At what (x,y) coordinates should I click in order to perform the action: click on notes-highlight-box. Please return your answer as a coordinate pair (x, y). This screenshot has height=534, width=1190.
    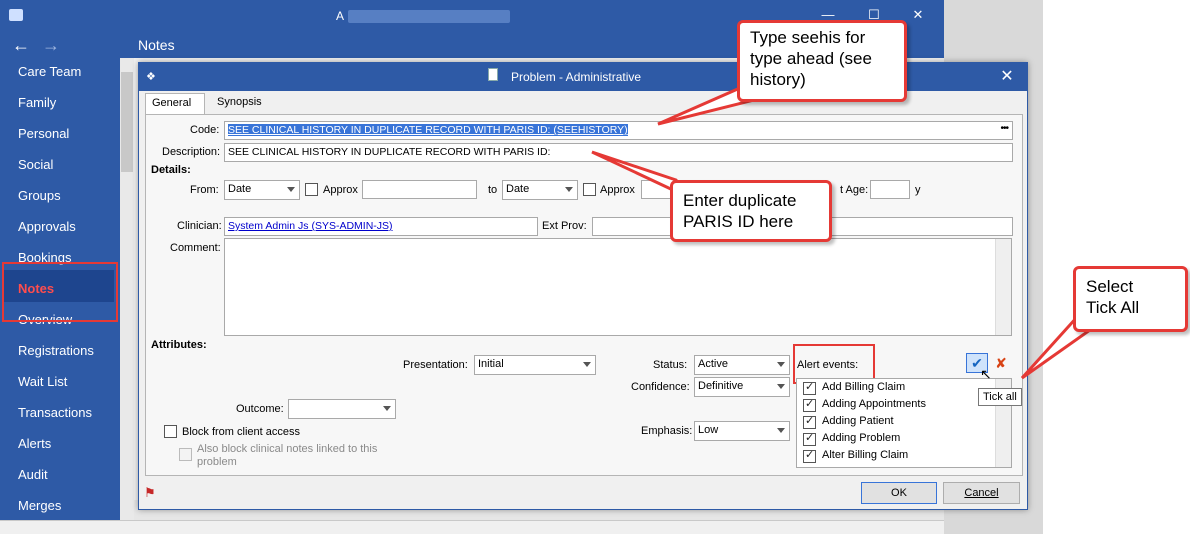
    Looking at the image, I should click on (60, 292).